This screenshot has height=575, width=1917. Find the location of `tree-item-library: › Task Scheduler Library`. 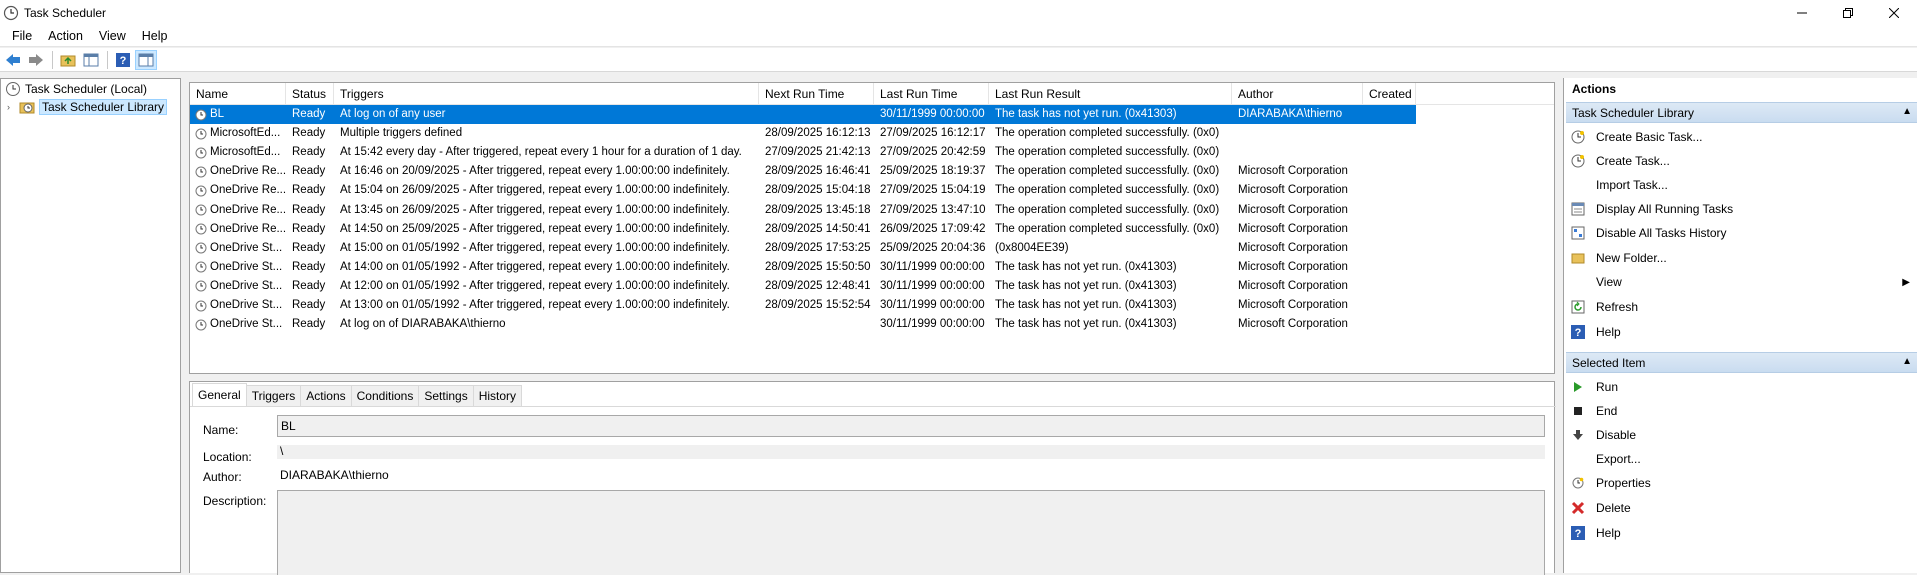

tree-item-library: › Task Scheduler Library is located at coordinates (87, 107).